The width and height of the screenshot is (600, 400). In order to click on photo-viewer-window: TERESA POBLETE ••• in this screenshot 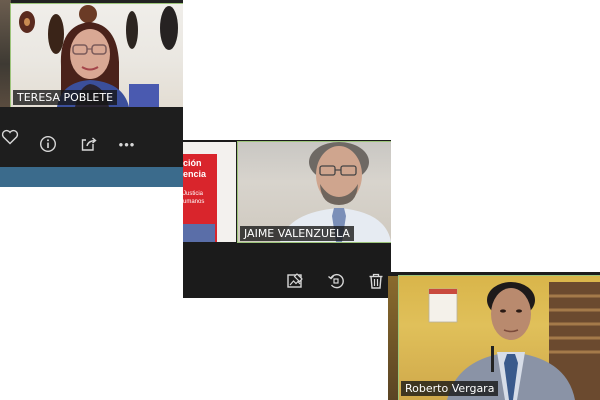, I will do `click(91, 93)`.